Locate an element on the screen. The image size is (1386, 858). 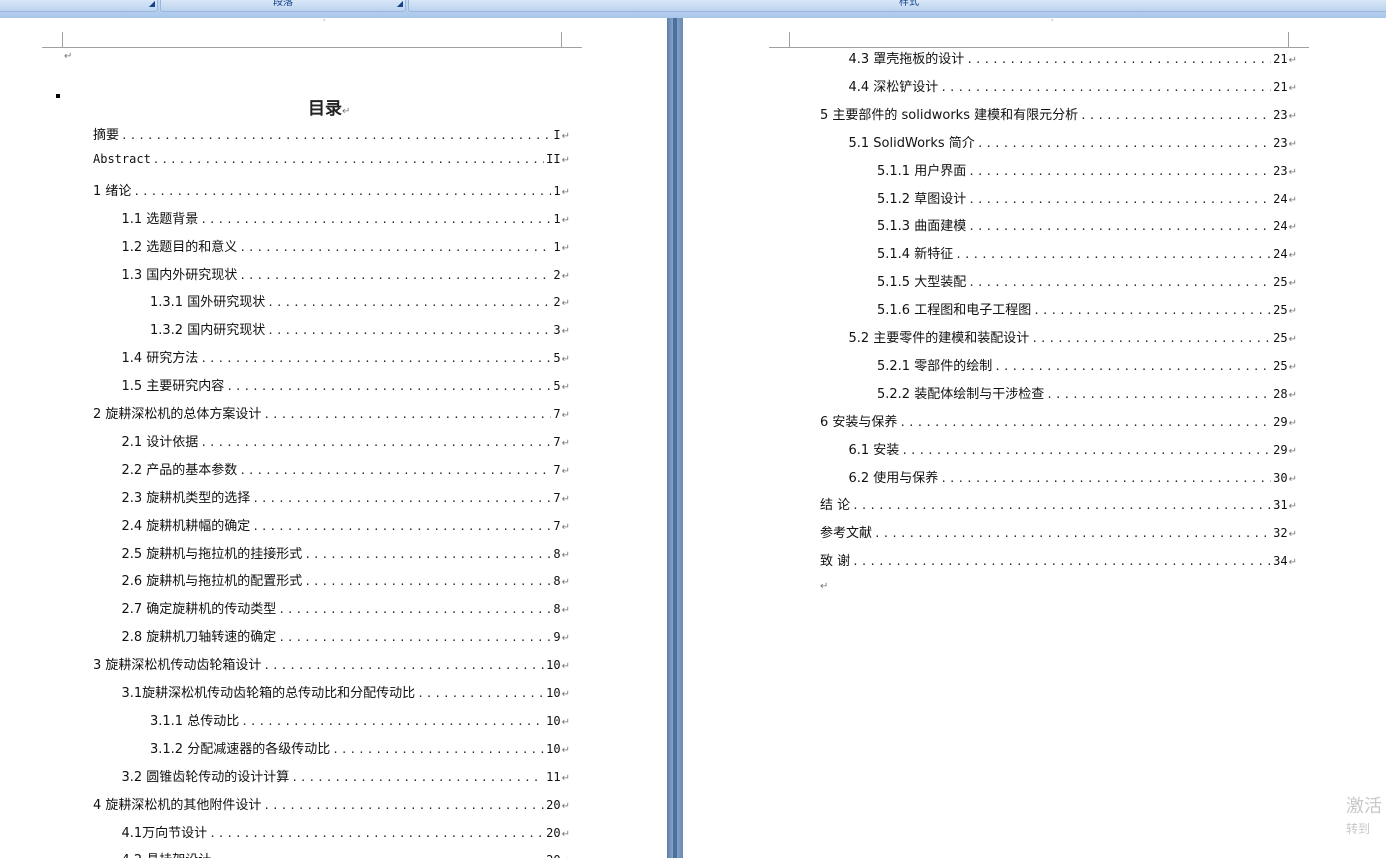
toc-page-number: I is located at coordinates (557, 135).